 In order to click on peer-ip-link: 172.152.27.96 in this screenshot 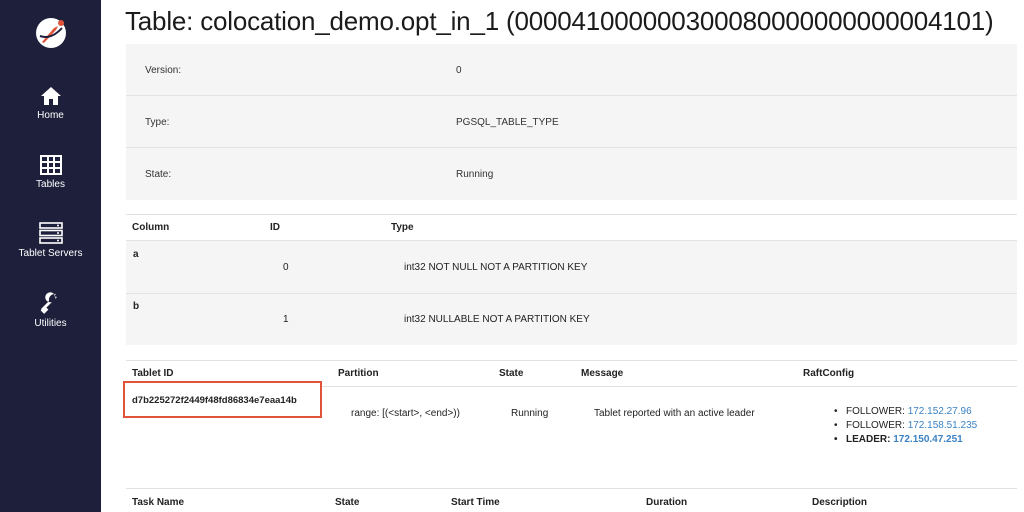, I will do `click(940, 411)`.